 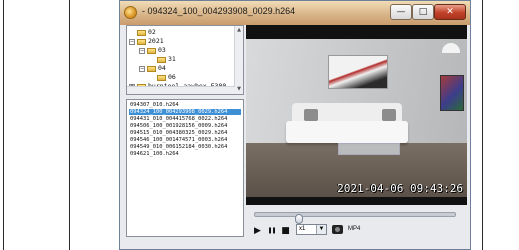 What do you see at coordinates (172, 59) in the screenshot?
I see `tree-node-label: 31` at bounding box center [172, 59].